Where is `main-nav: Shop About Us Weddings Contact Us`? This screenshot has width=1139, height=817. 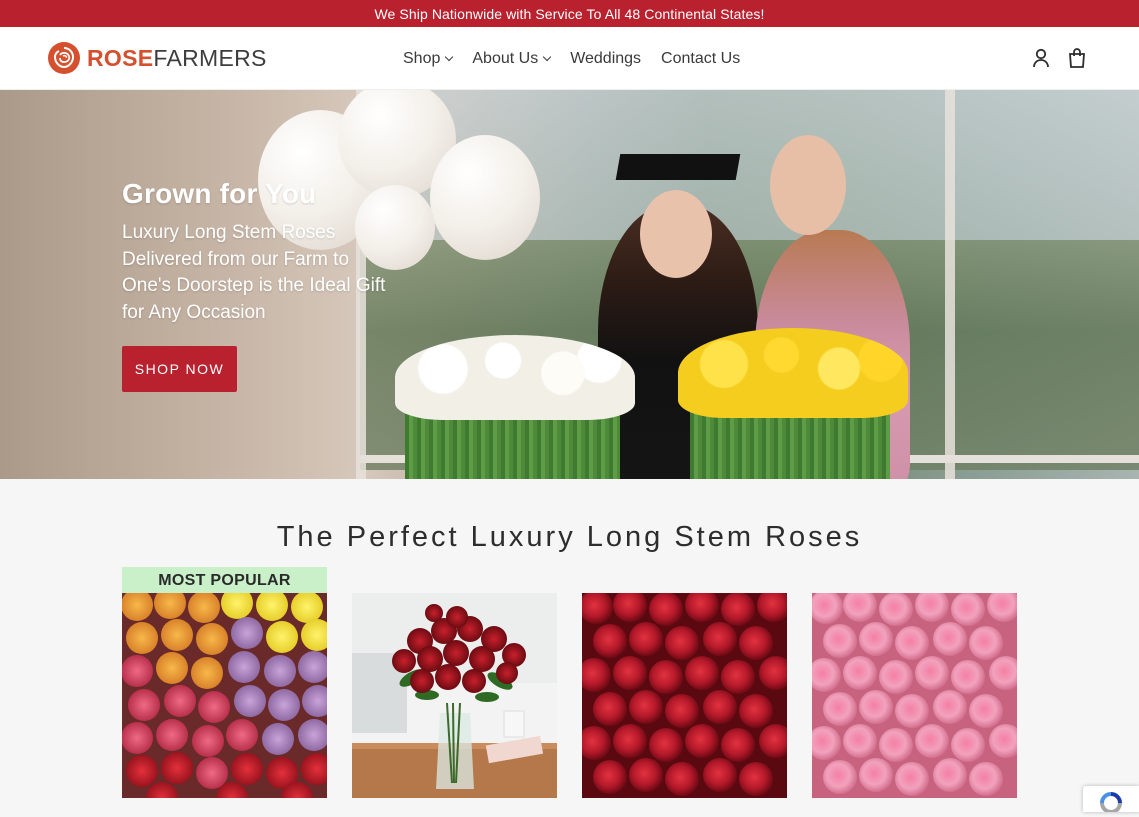 main-nav: Shop About Us Weddings Contact Us is located at coordinates (571, 58).